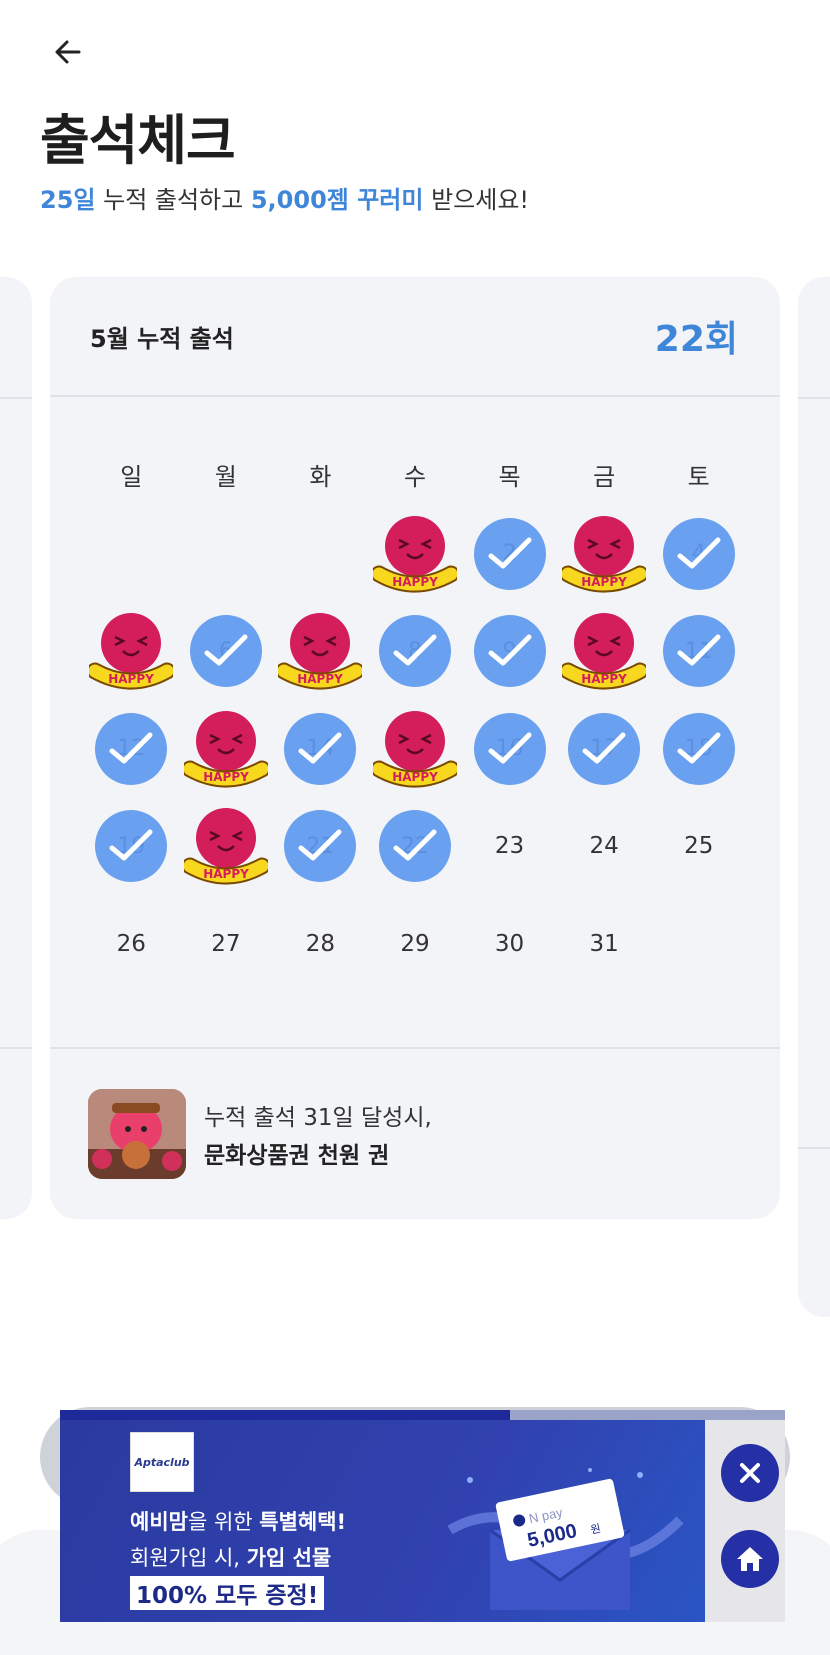  Describe the element at coordinates (138, 140) in the screenshot. I see `page-title: 출석체크` at that location.